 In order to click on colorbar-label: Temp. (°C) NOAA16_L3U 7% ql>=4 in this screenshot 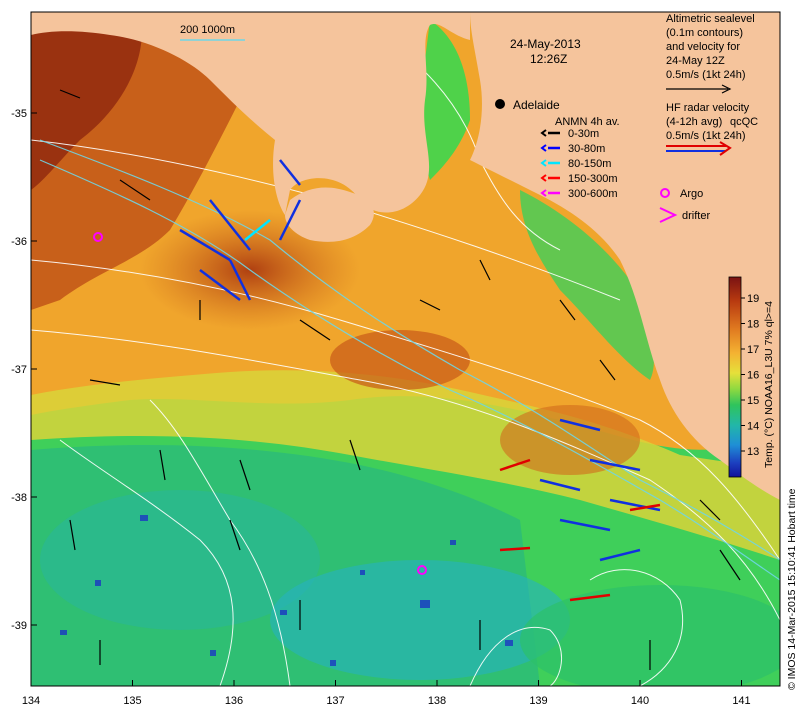, I will do `click(769, 384)`.